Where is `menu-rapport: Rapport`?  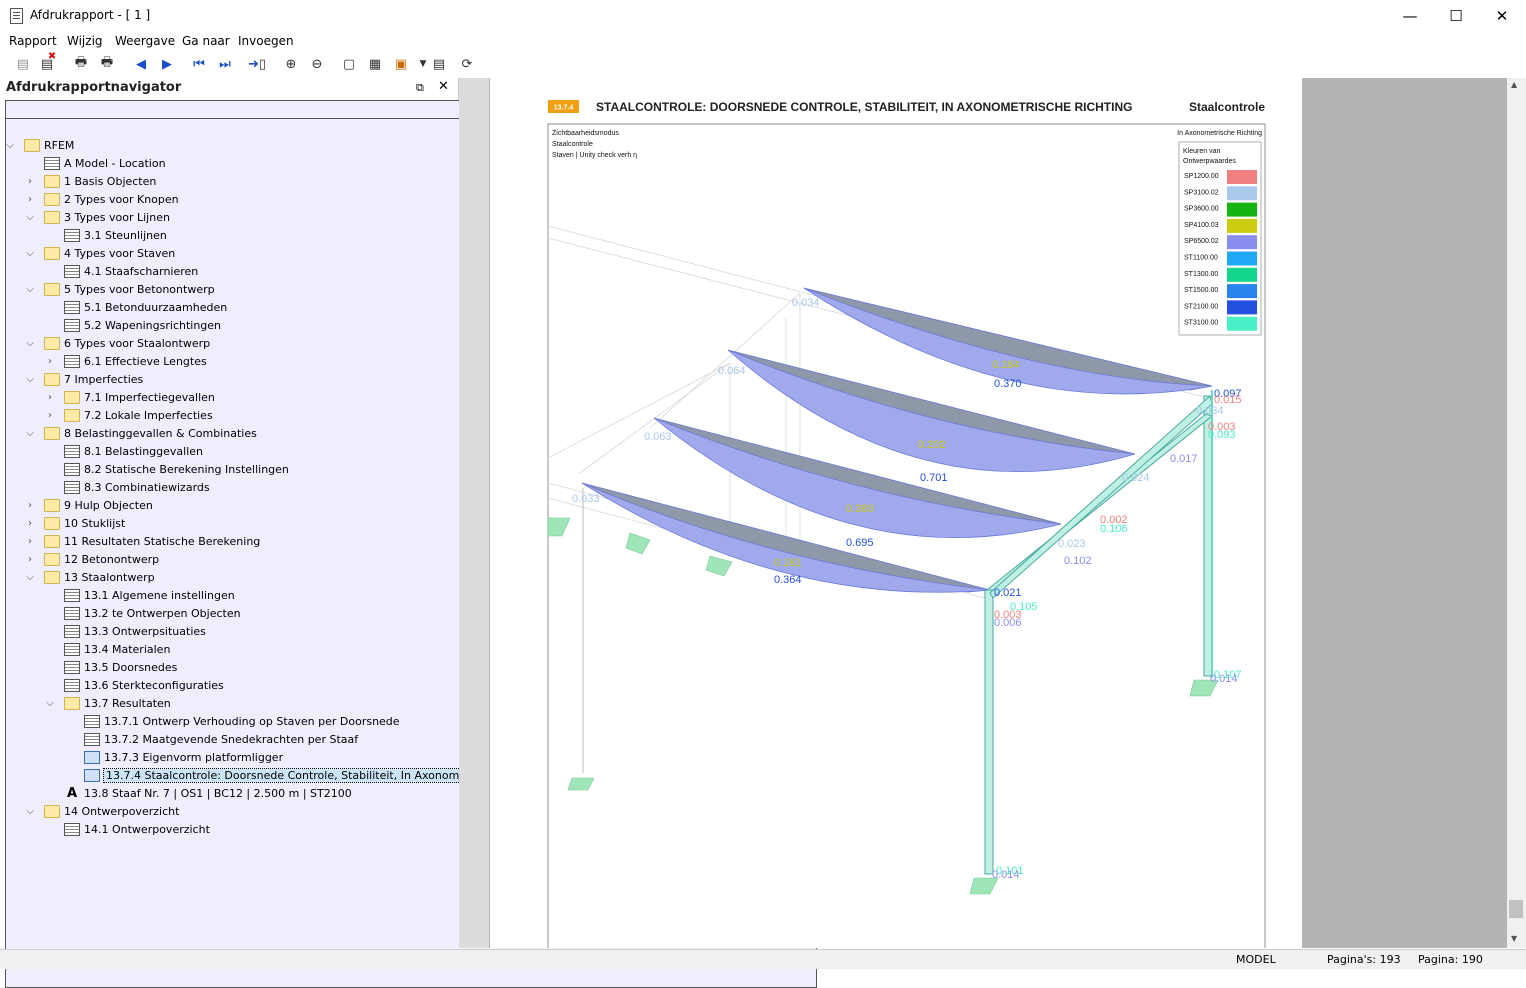
menu-rapport: Rapport is located at coordinates (33, 41).